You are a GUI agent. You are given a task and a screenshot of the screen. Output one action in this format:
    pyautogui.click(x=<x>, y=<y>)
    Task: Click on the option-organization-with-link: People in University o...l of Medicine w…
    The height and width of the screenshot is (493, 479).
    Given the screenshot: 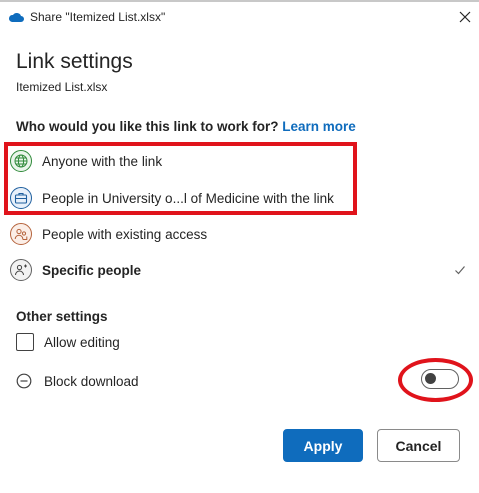 What is the action you would take?
    pyautogui.click(x=240, y=198)
    